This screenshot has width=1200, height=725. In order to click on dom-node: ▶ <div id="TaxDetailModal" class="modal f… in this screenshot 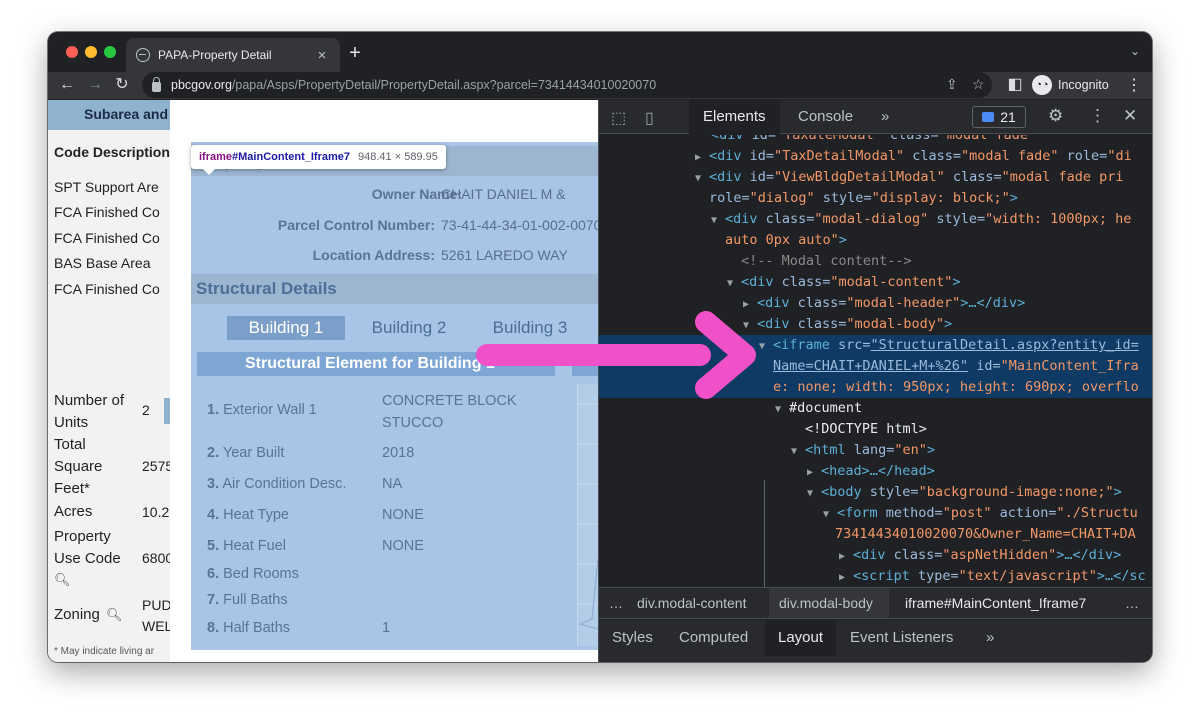, I will do `click(875, 156)`.